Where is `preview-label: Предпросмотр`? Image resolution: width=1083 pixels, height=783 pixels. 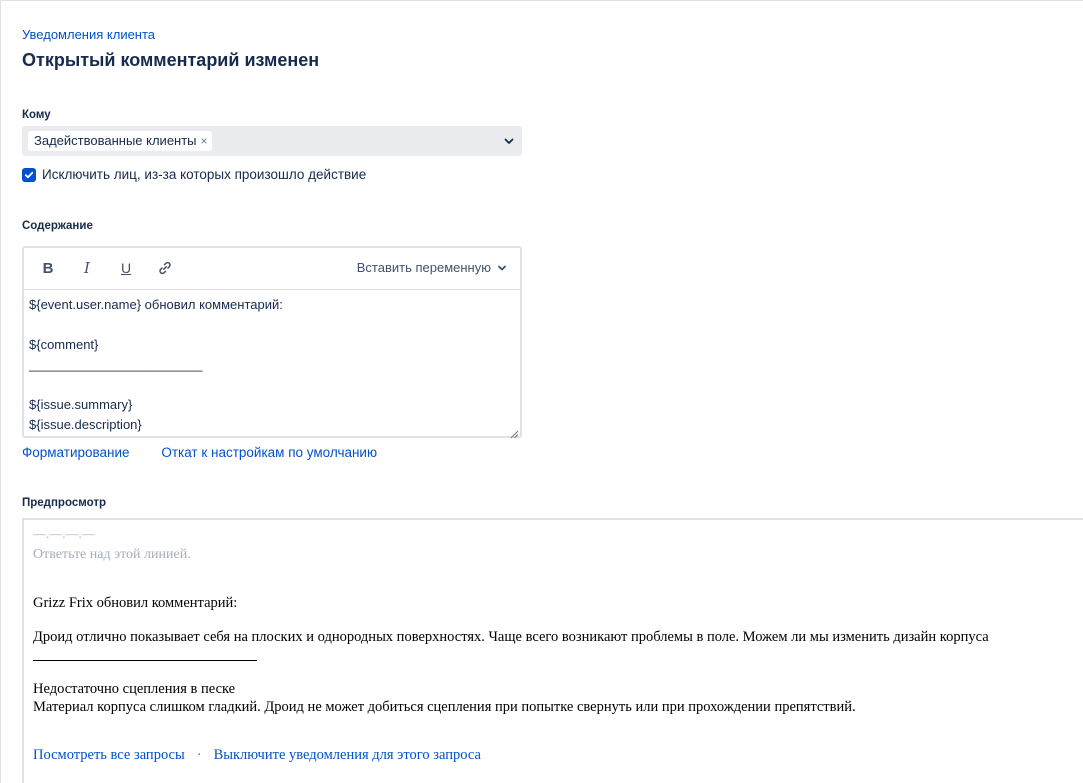 preview-label: Предпросмотр is located at coordinates (64, 503).